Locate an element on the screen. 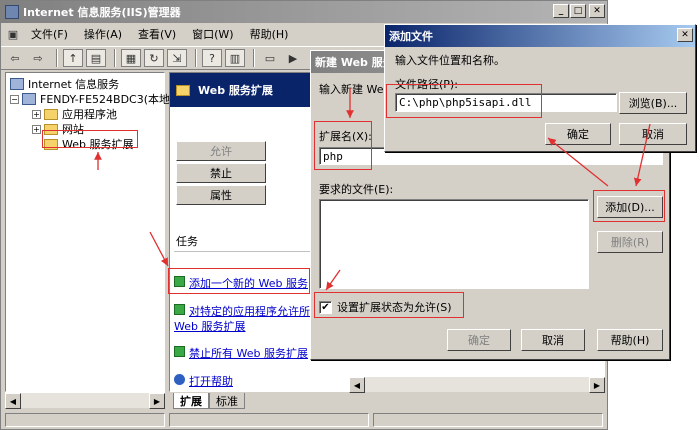 Image resolution: width=700 pixels, height=430 pixels. export-list-icon: ⇲ is located at coordinates (177, 58).